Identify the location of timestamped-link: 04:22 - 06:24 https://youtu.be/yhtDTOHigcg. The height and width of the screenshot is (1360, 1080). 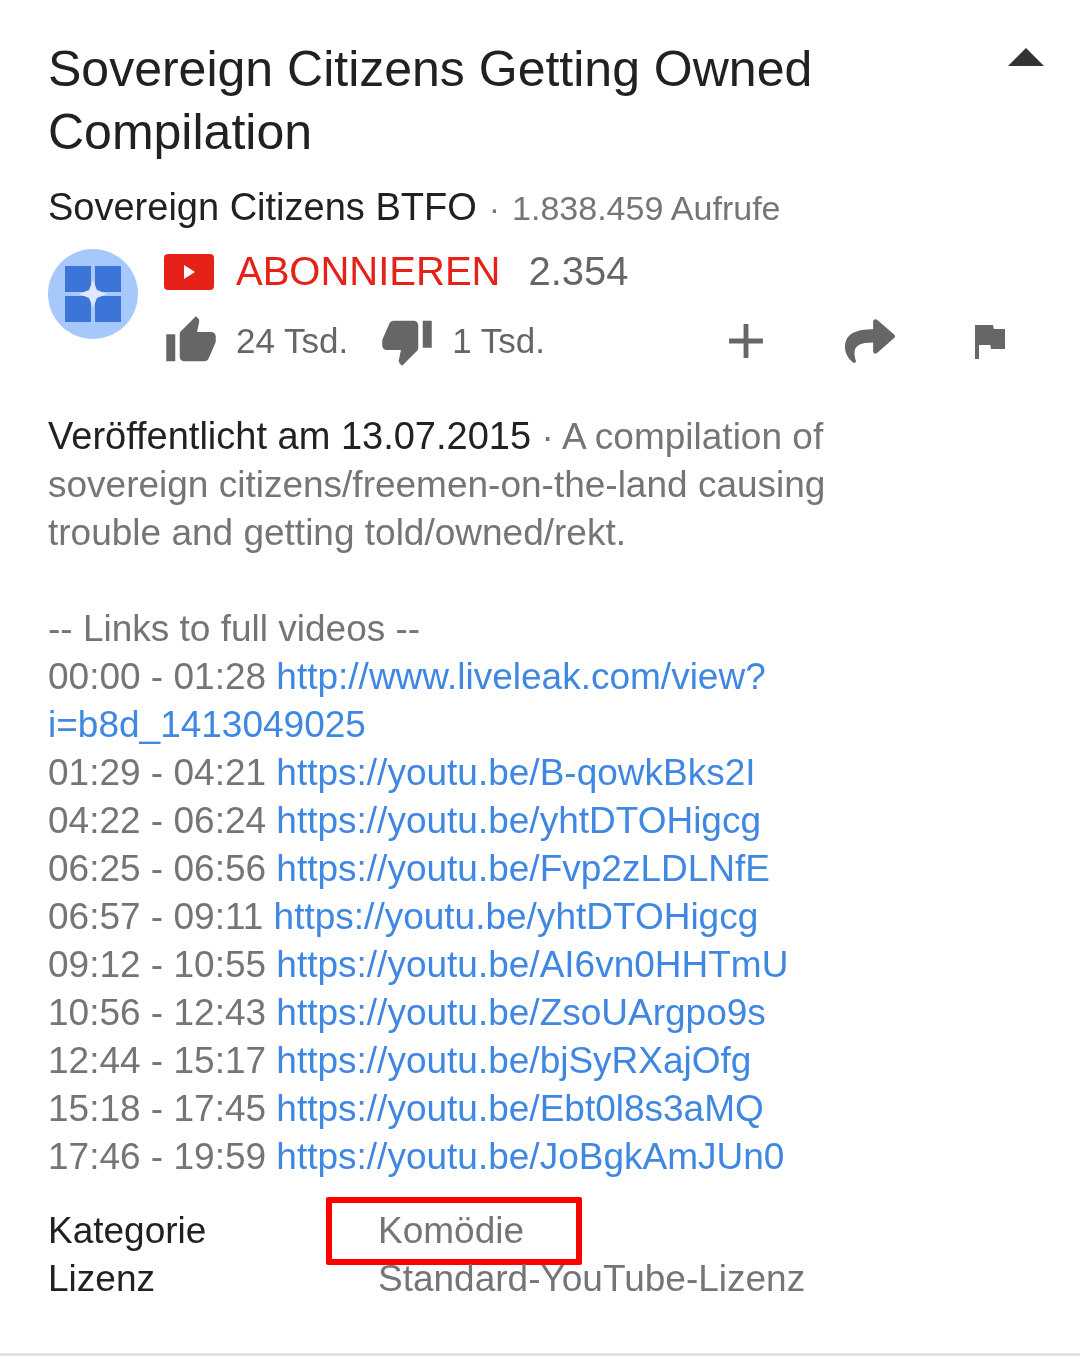
(498, 821).